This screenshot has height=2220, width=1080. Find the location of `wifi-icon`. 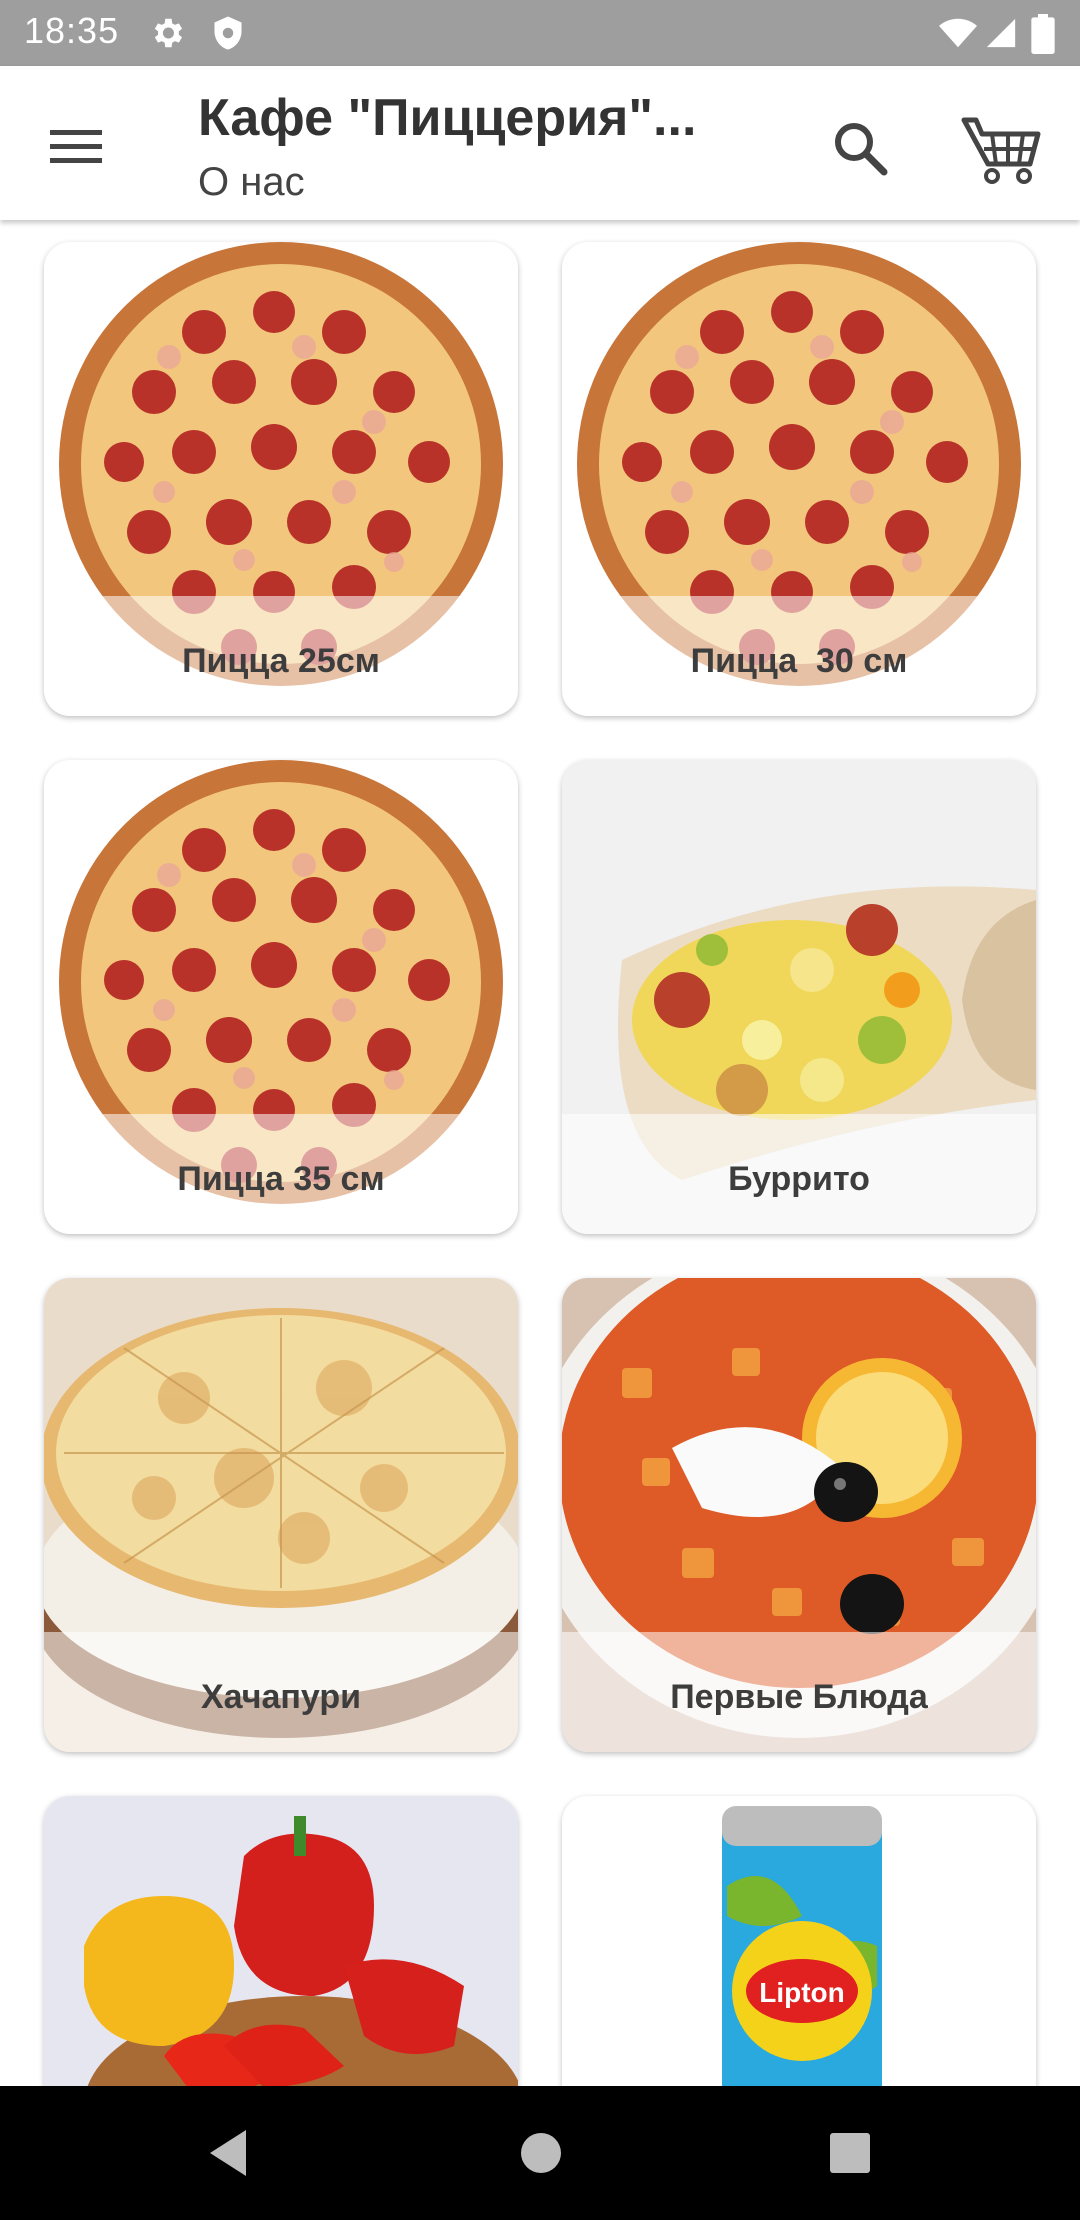

wifi-icon is located at coordinates (958, 33).